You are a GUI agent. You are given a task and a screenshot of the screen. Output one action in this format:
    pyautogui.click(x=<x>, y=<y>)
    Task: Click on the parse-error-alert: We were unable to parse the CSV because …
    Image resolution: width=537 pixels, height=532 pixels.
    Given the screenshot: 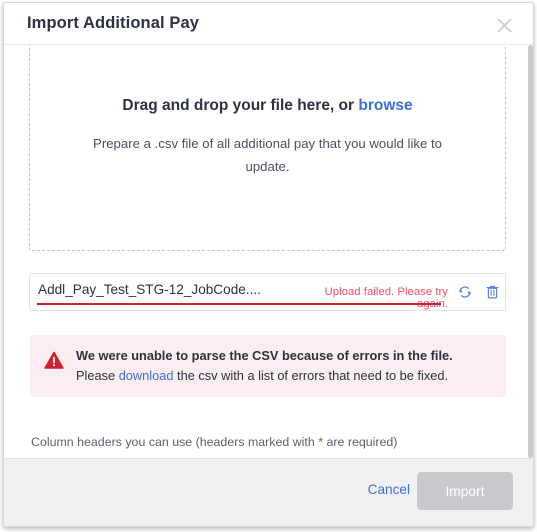 What is the action you would take?
    pyautogui.click(x=268, y=366)
    